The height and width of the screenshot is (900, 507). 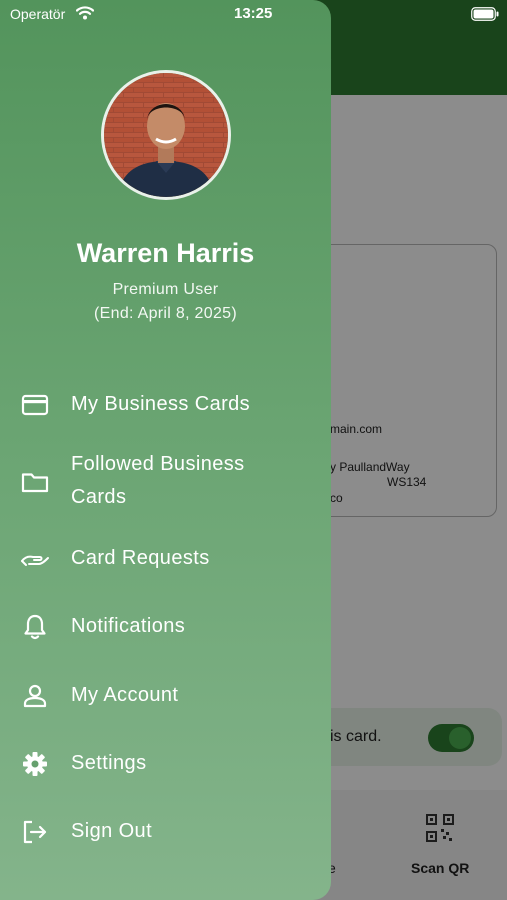 What do you see at coordinates (85, 13) in the screenshot?
I see `wifi-icon` at bounding box center [85, 13].